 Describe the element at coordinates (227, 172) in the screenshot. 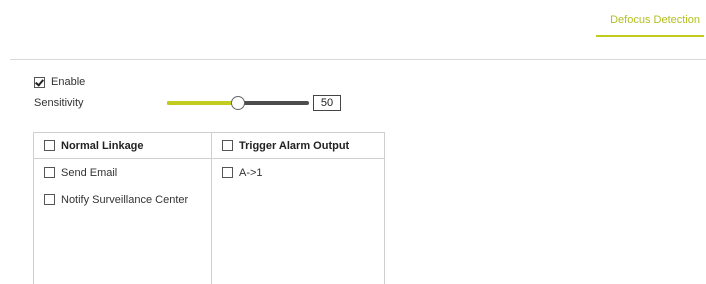

I see `alarm-output-a1-checkbox` at that location.